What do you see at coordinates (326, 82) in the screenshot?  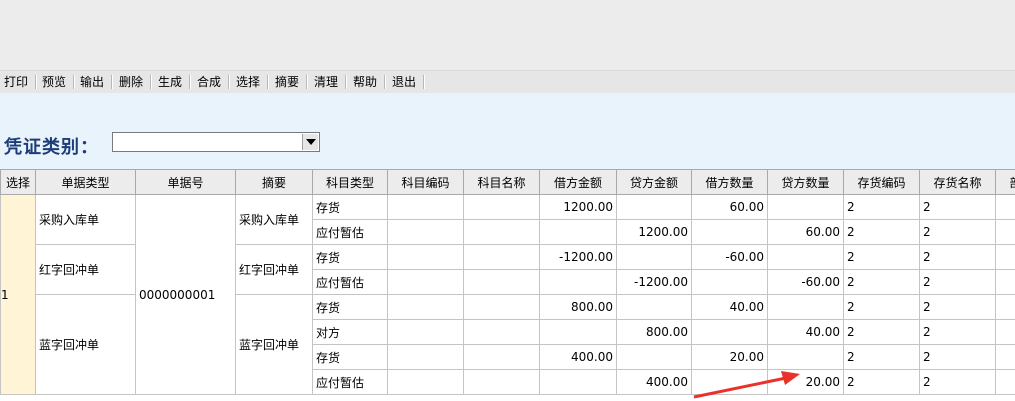 I see `toolbar-clear-button: 清理` at bounding box center [326, 82].